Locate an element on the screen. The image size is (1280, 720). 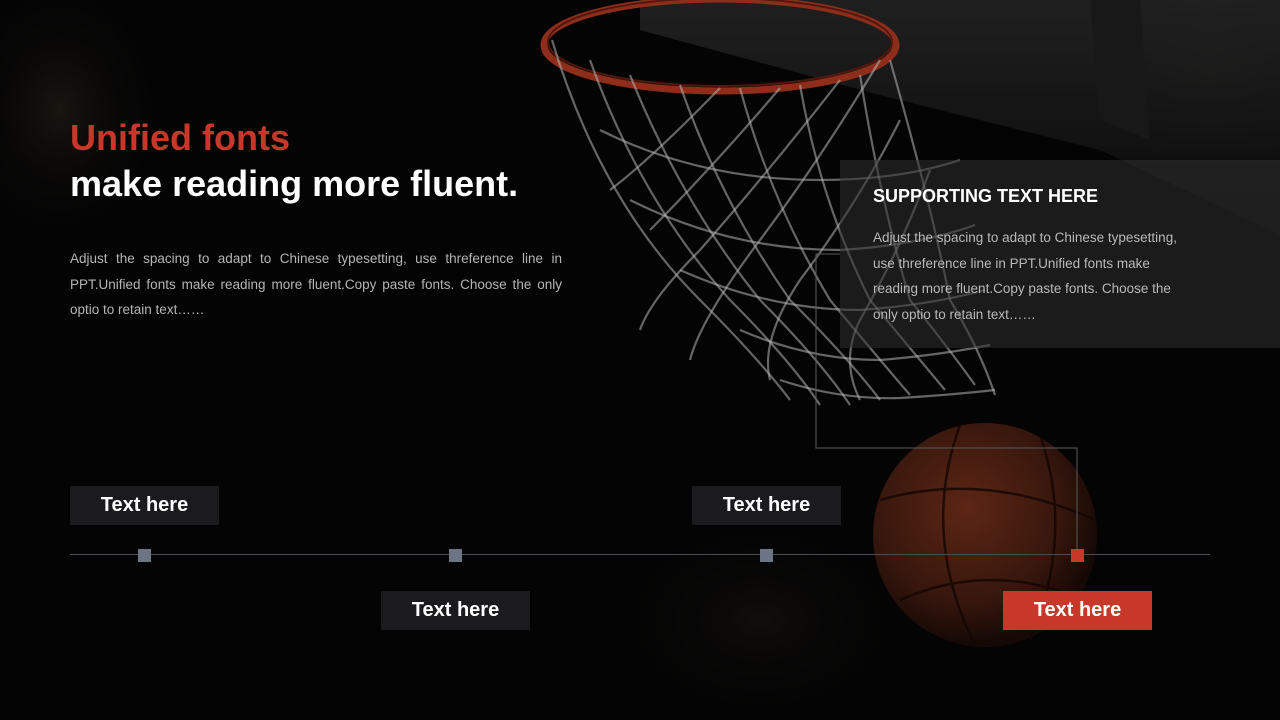
timeline-label-1: Text here is located at coordinates (144, 505).